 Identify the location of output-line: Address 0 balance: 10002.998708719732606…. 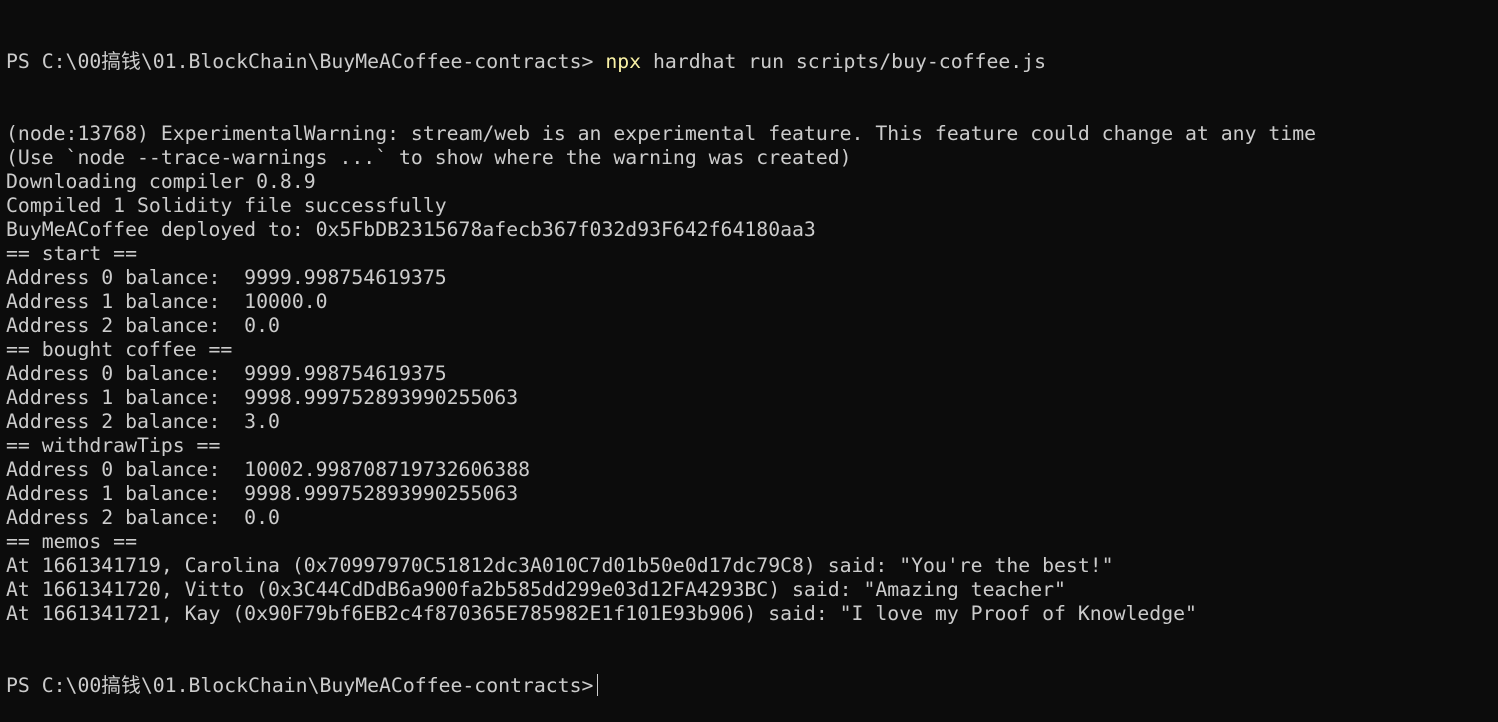
(268, 469).